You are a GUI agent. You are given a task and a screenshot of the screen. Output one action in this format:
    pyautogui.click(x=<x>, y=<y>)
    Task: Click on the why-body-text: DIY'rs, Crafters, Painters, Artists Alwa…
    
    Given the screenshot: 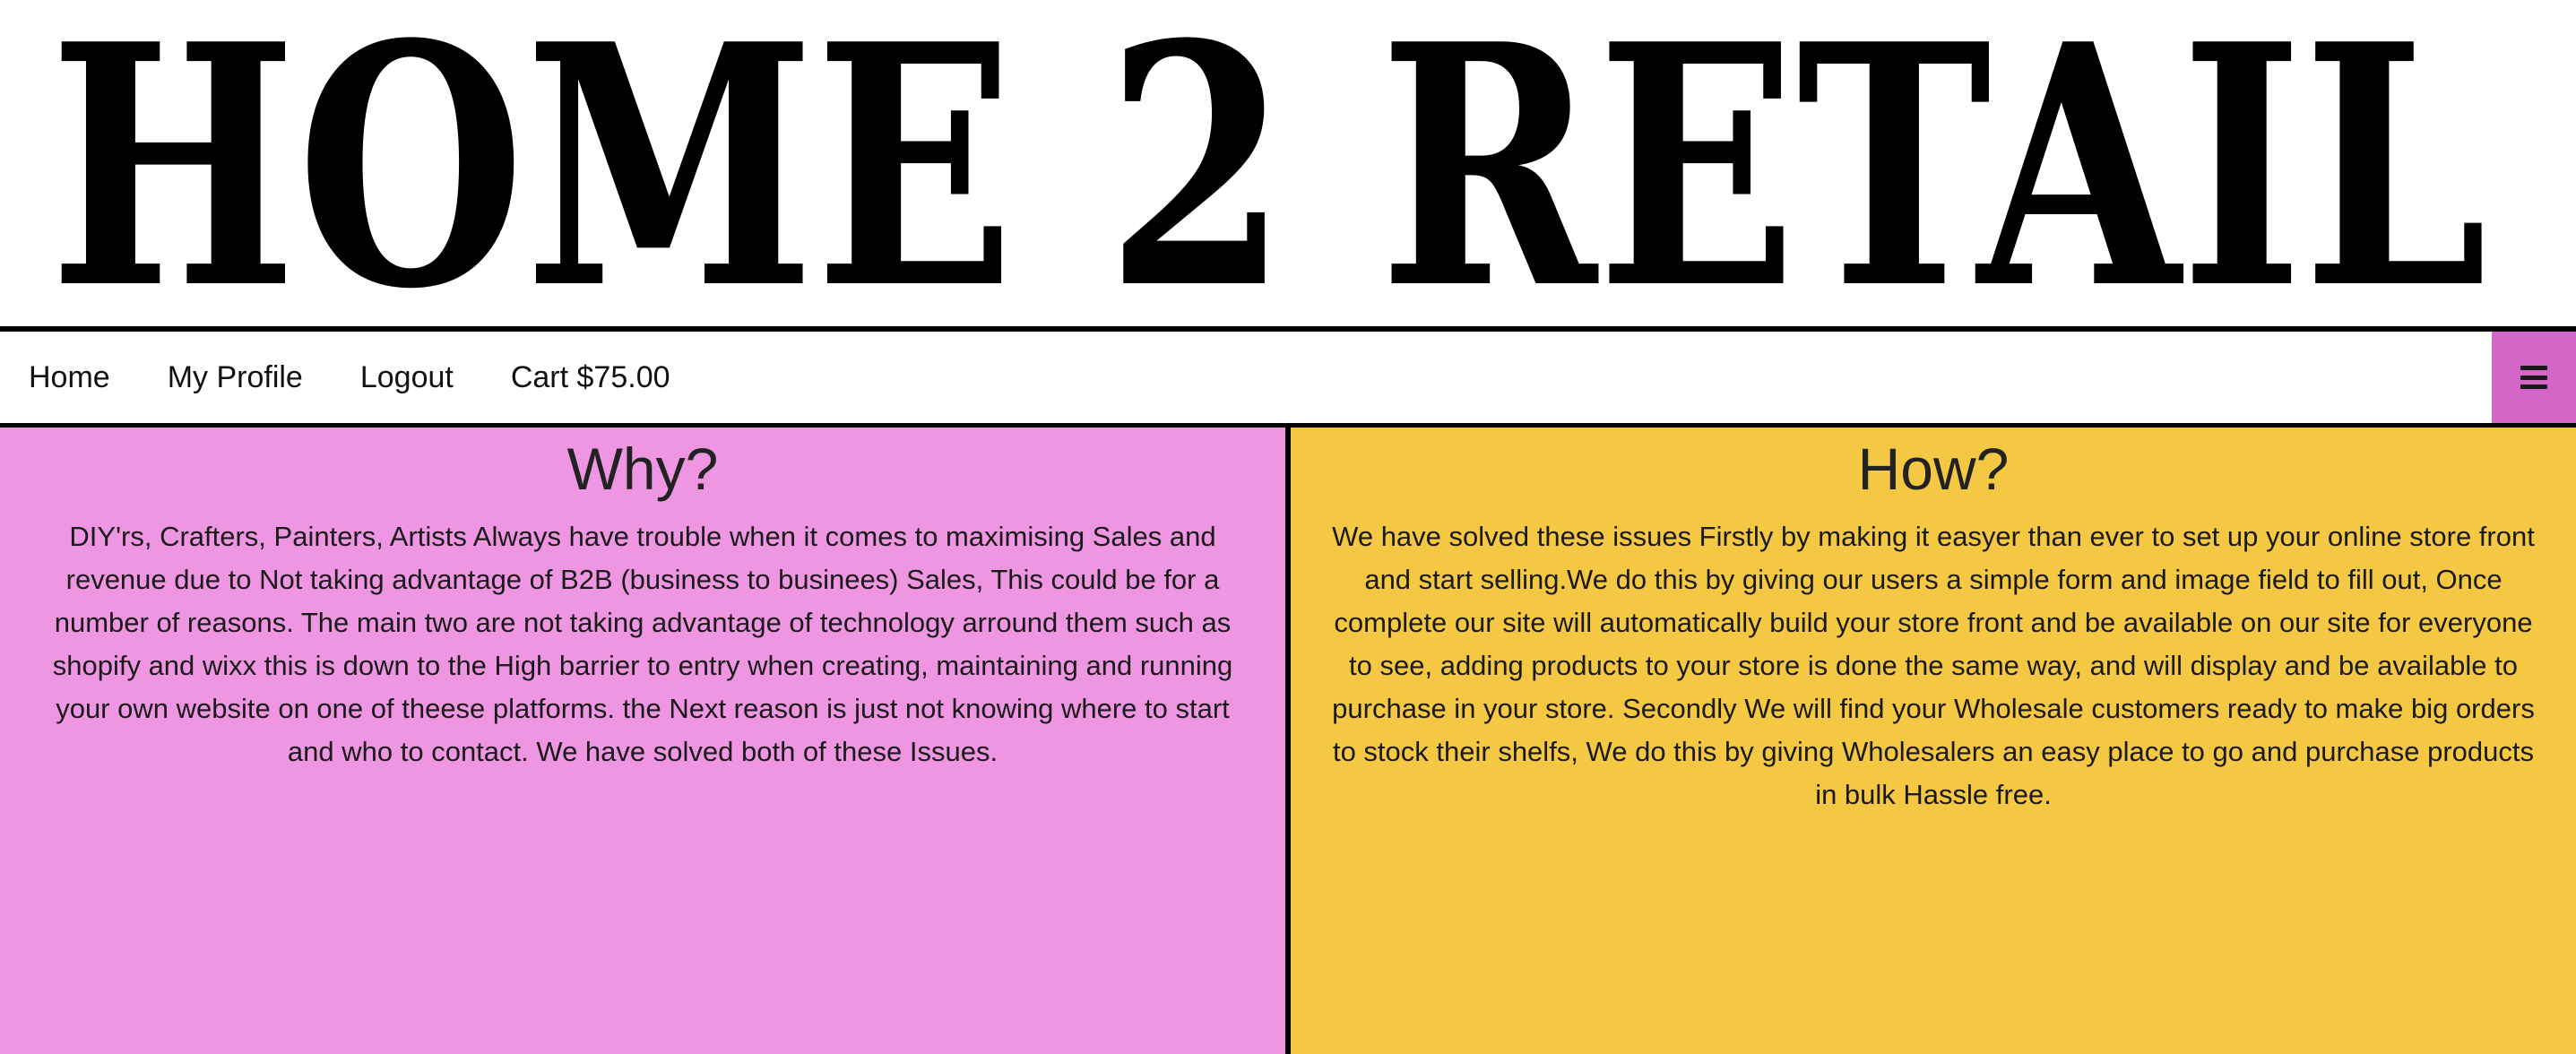 What is the action you would take?
    pyautogui.click(x=642, y=644)
    